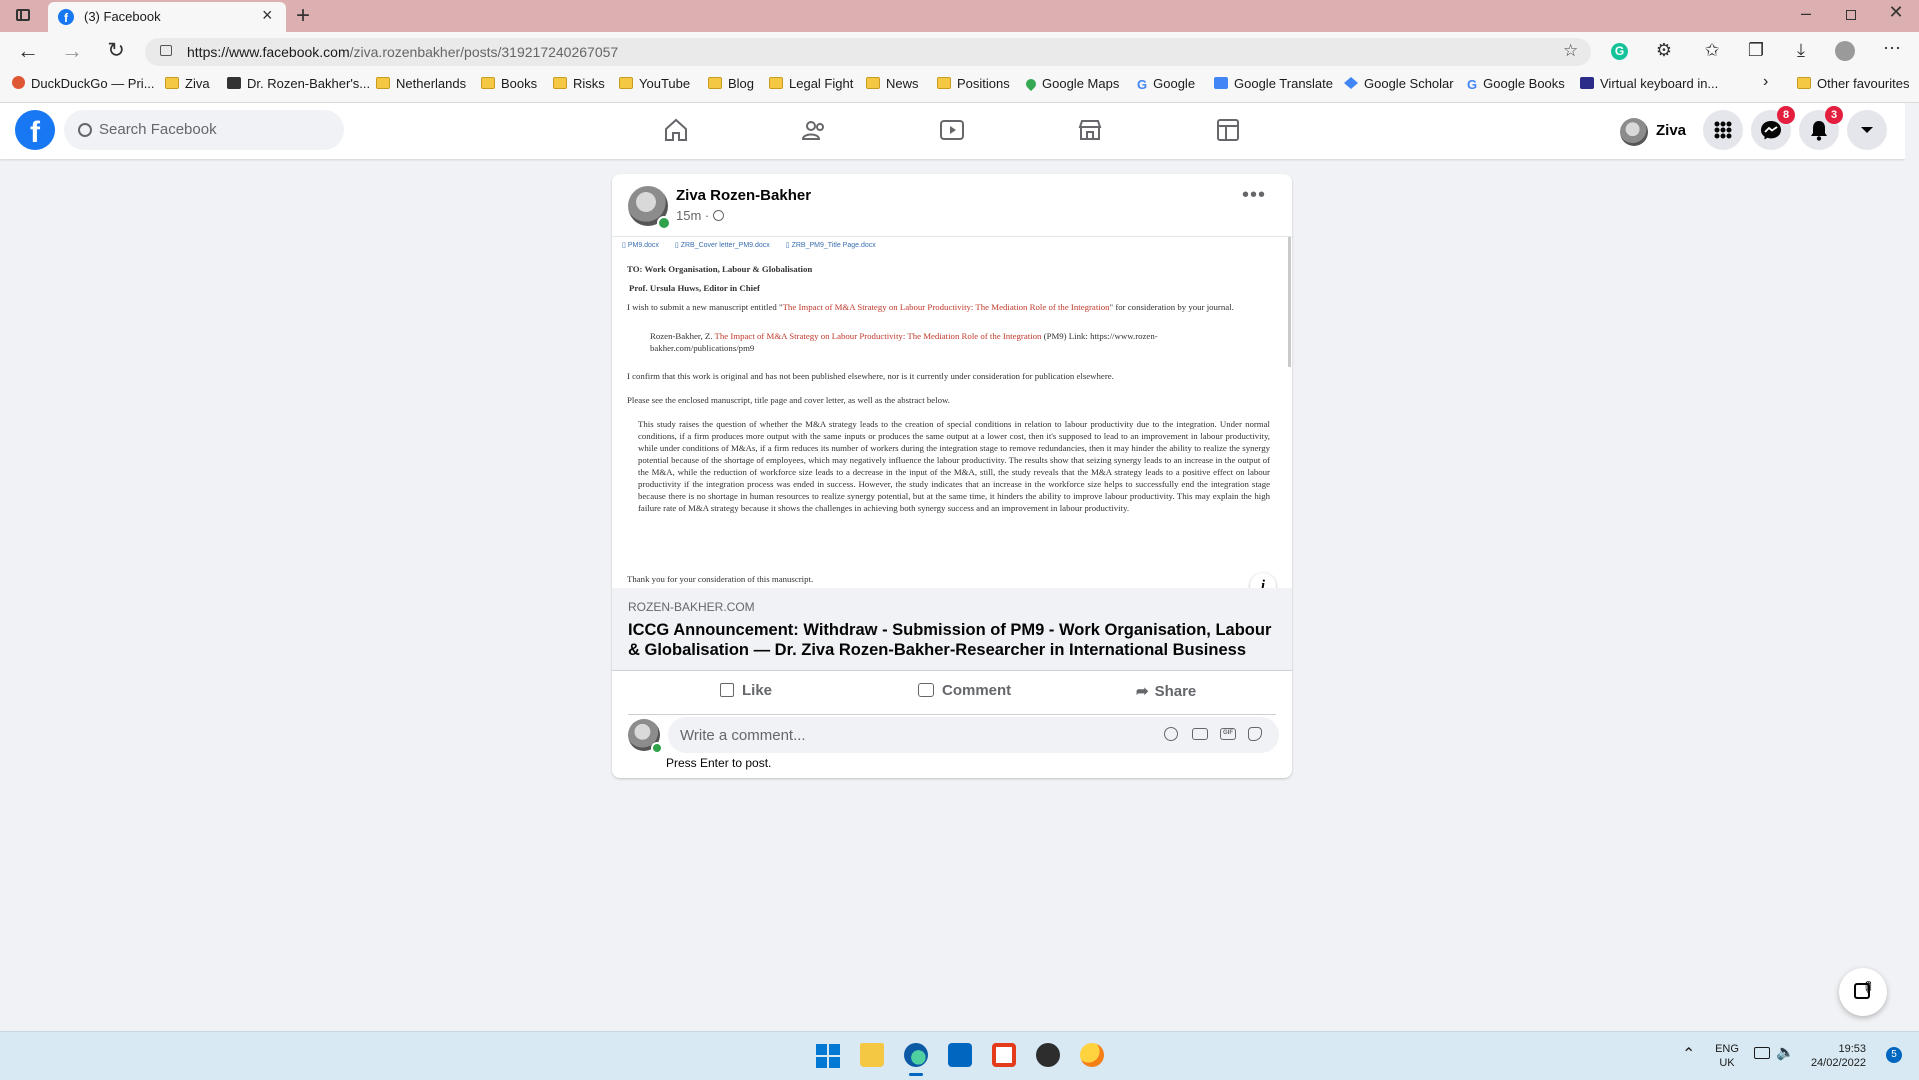 Image resolution: width=1919 pixels, height=1080 pixels. Describe the element at coordinates (116, 50) in the screenshot. I see `refresh-button: ↻` at that location.